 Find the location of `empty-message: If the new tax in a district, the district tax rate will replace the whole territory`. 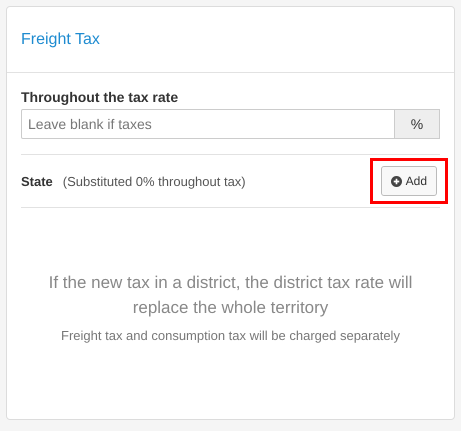

empty-message: If the new tax in a district, the district tax rate will replace the whole territory is located at coordinates (231, 295).